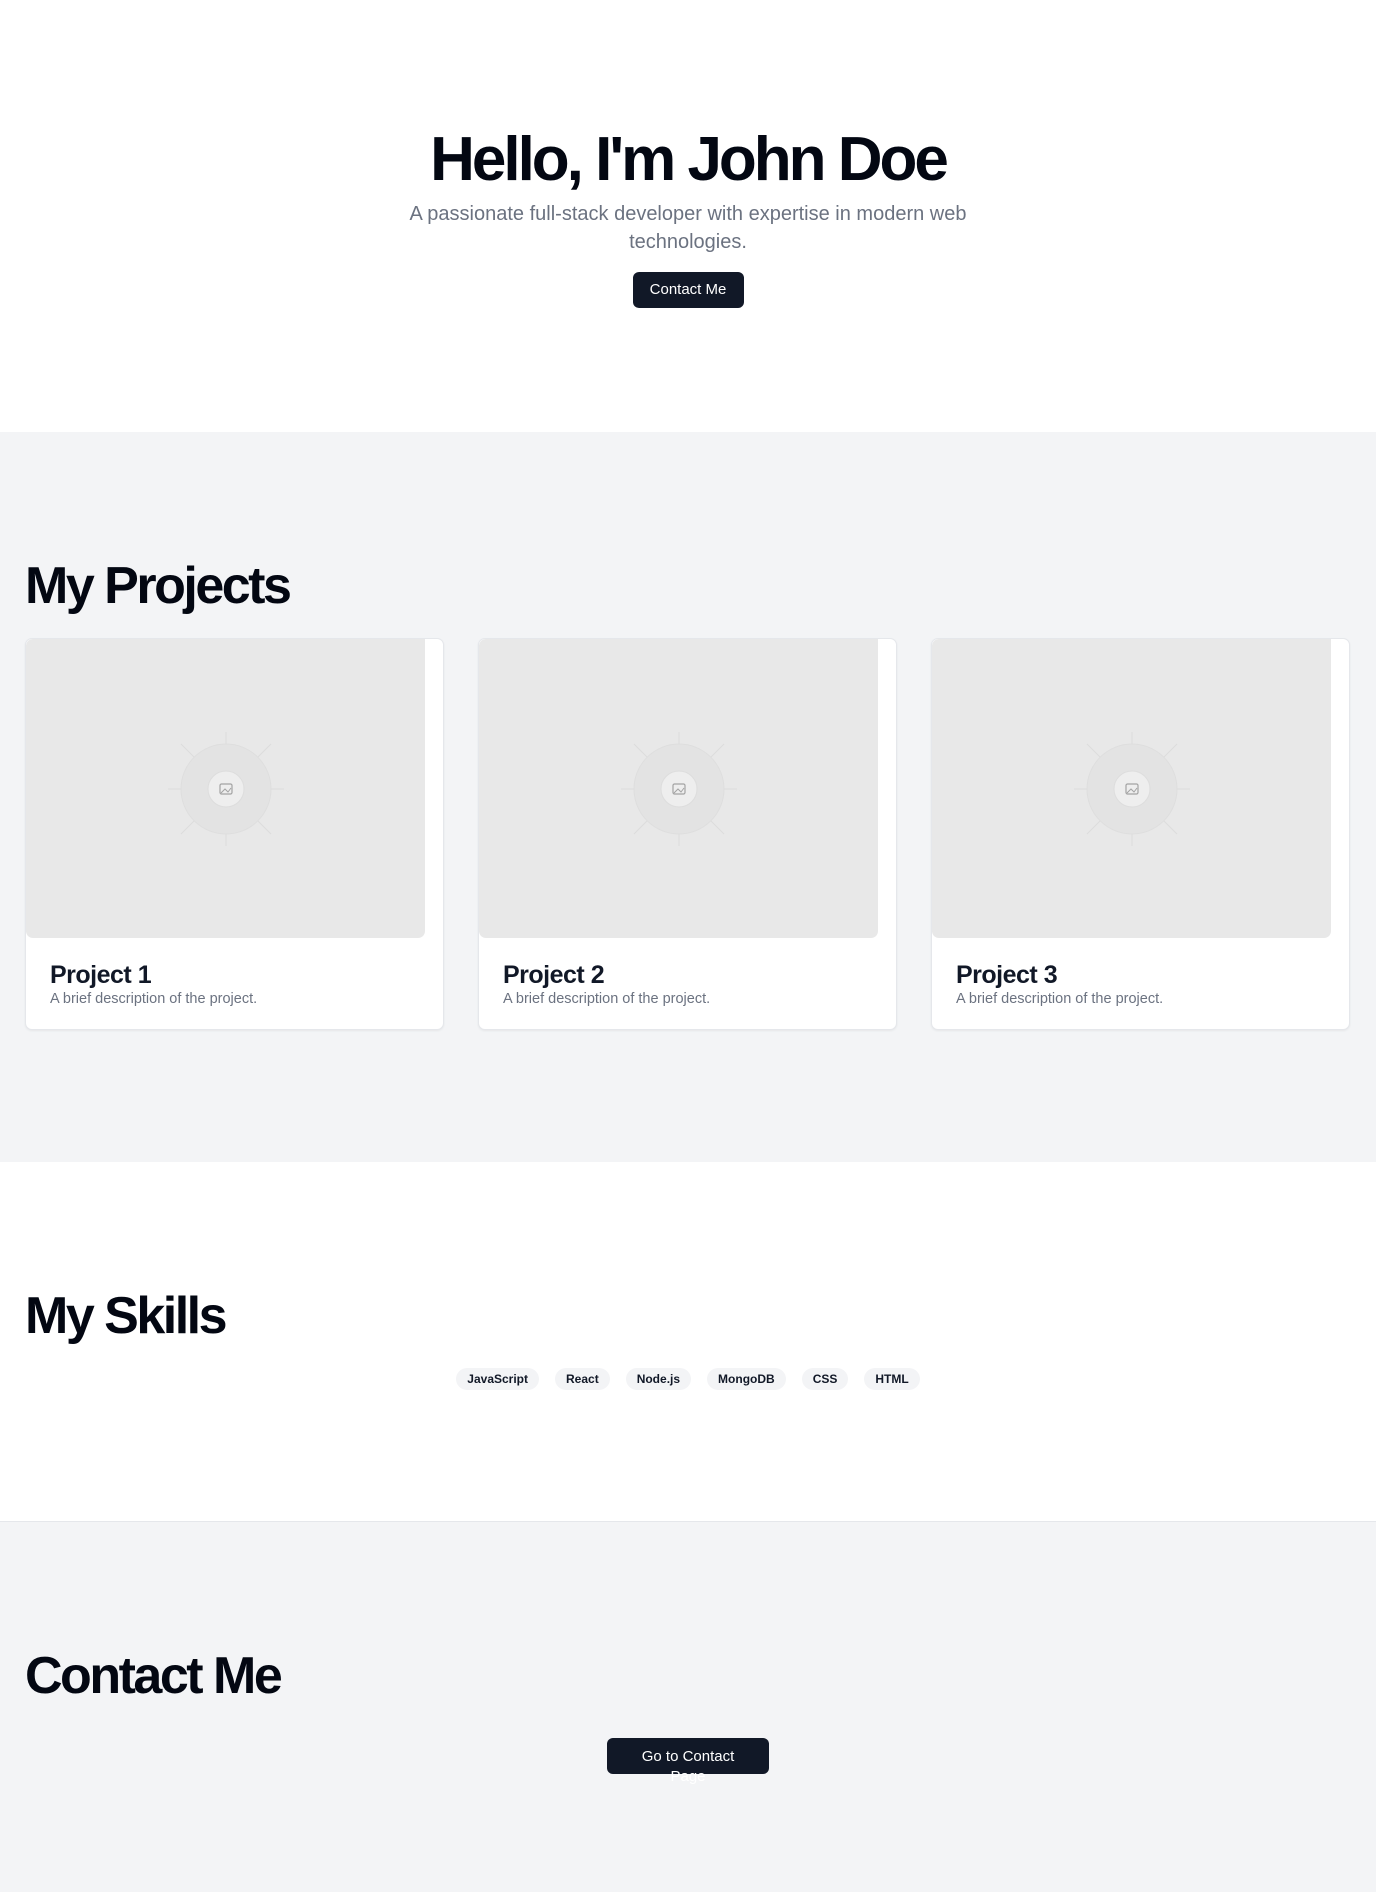  What do you see at coordinates (101, 975) in the screenshot?
I see `project-title: Project 1` at bounding box center [101, 975].